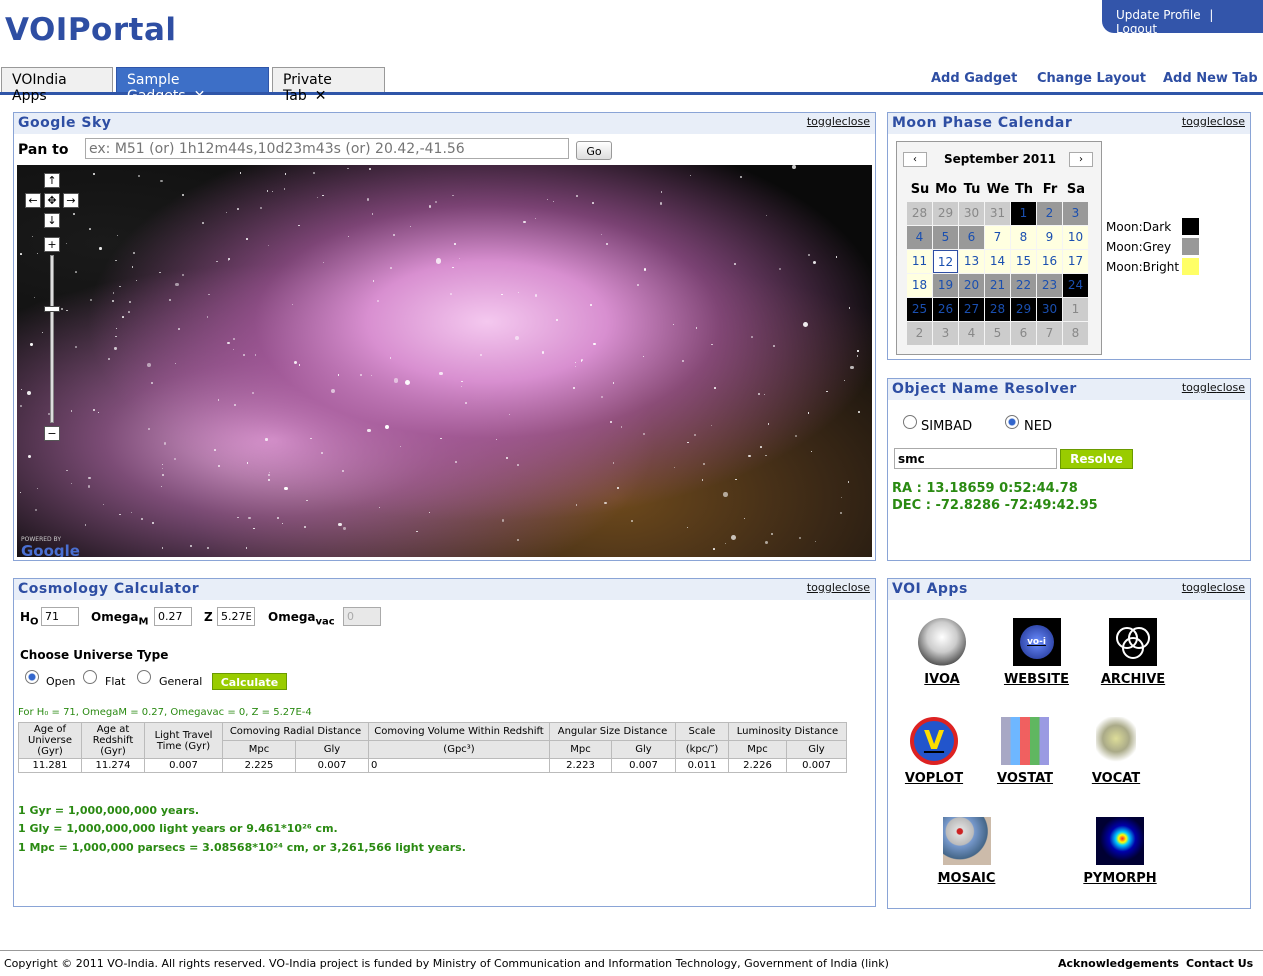  Describe the element at coordinates (966, 851) in the screenshot. I see `app-mosaic: MOSAIC` at that location.